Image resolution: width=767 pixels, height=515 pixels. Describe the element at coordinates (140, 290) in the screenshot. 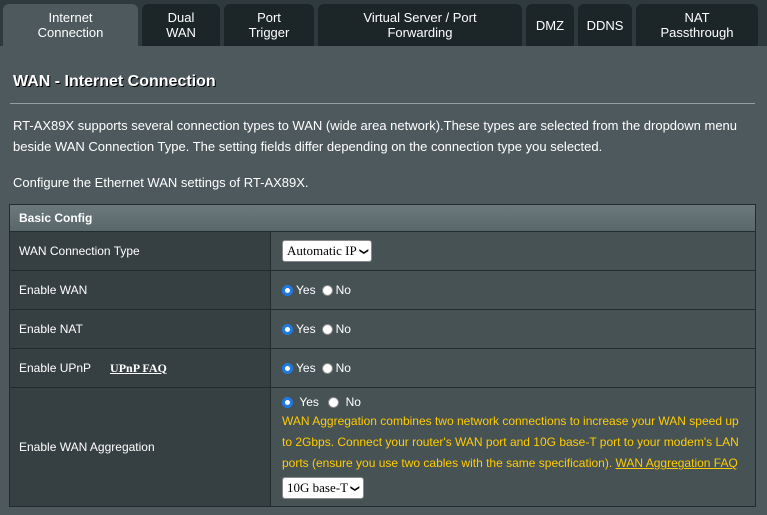

I see `enable-wan-label: Enable WAN` at that location.